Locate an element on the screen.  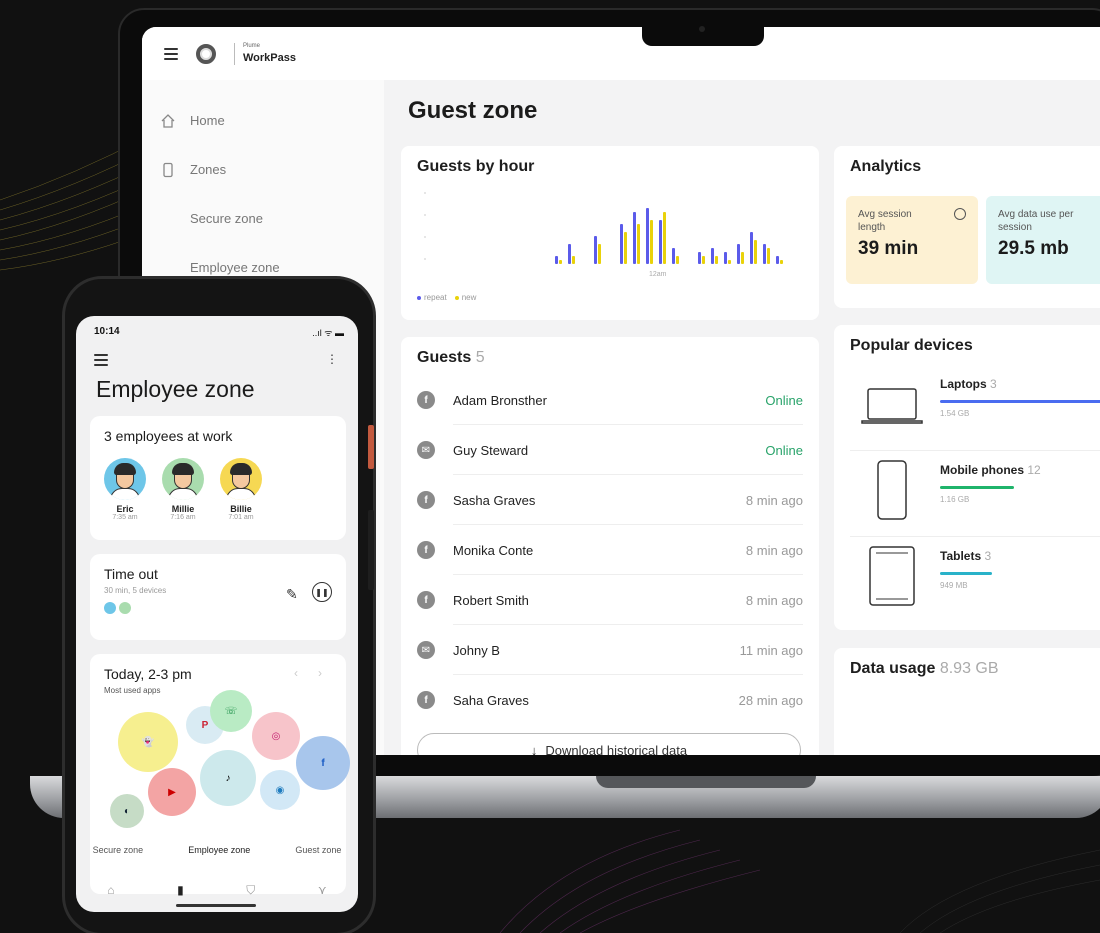
time-out-card: Time out 30 min, 5 devices ✎ ❚❚ is located at coordinates (218, 597).